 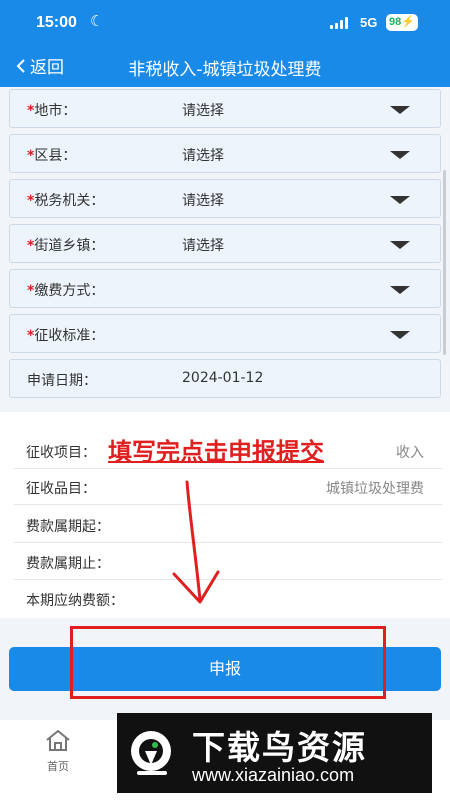 I want to click on info-label: 征收品目：, so click(x=61, y=489).